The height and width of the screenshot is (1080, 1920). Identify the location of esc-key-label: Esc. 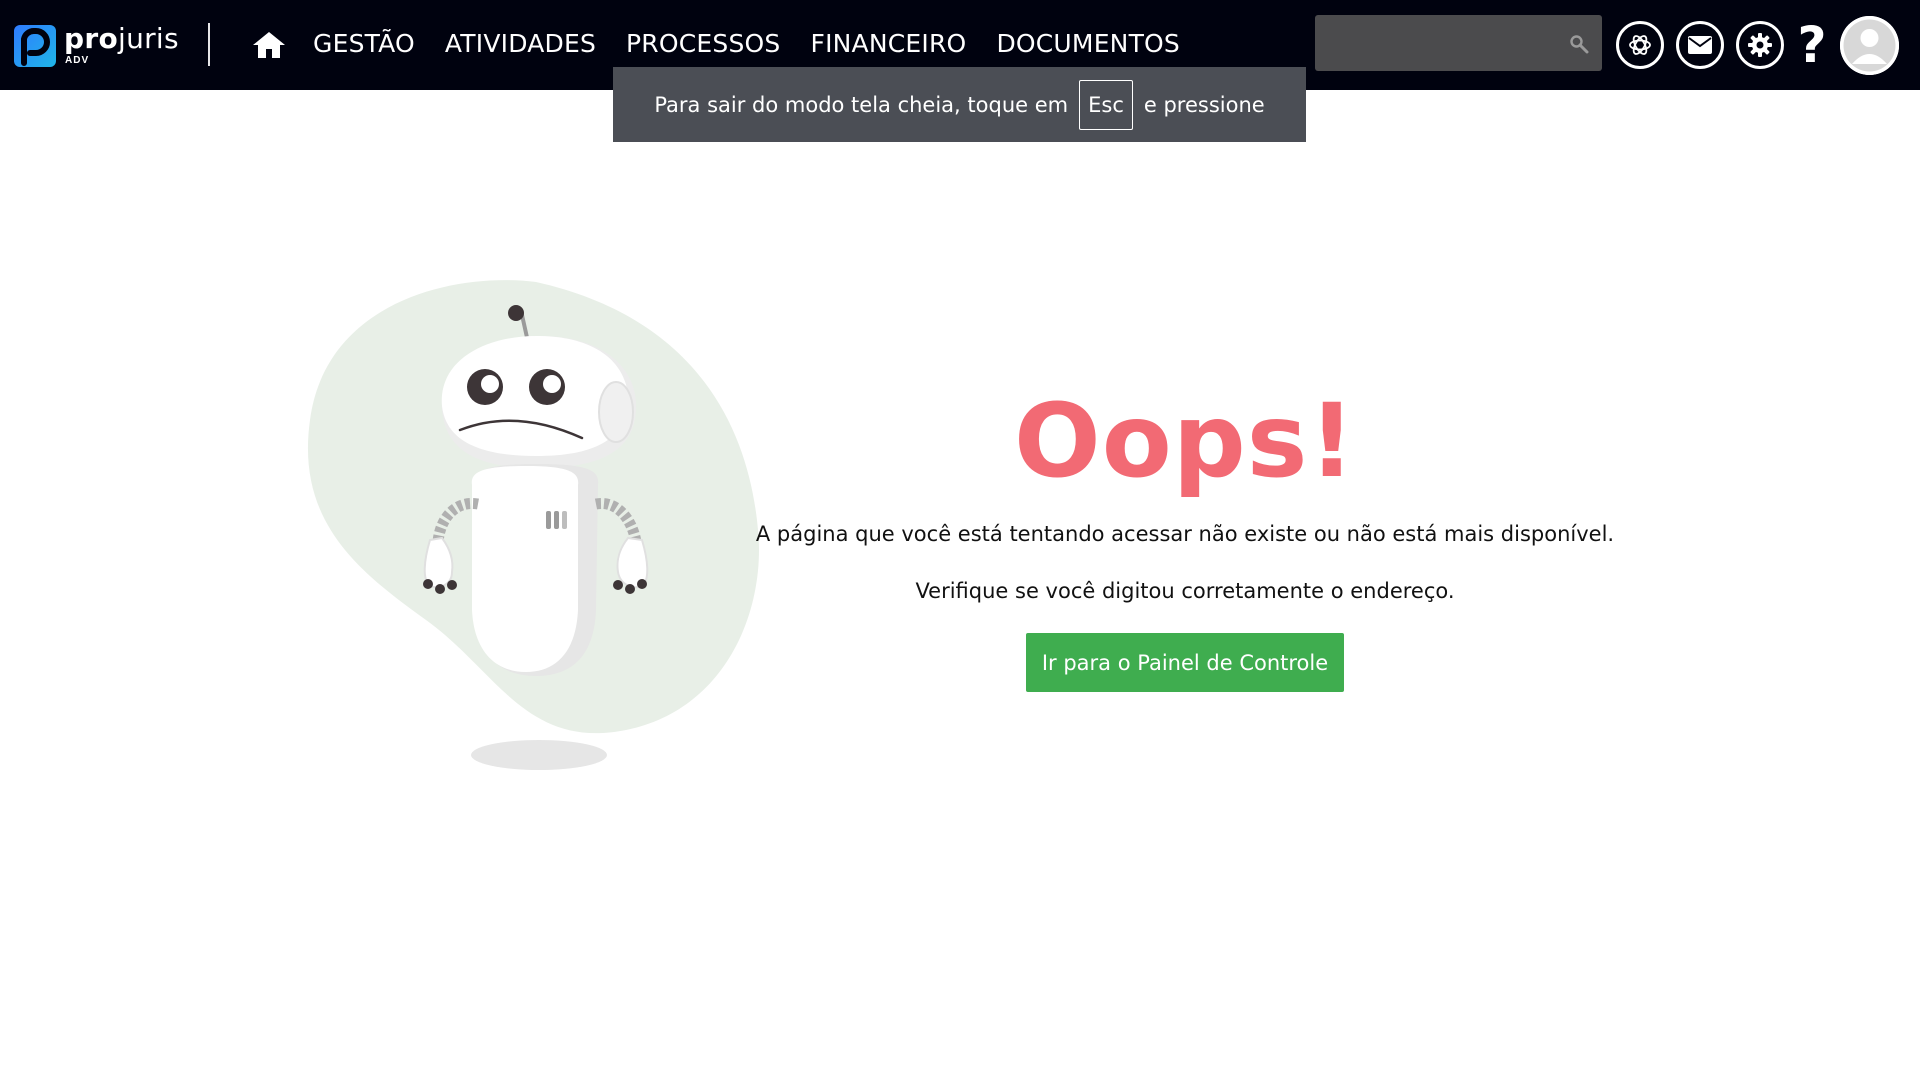
(1106, 104).